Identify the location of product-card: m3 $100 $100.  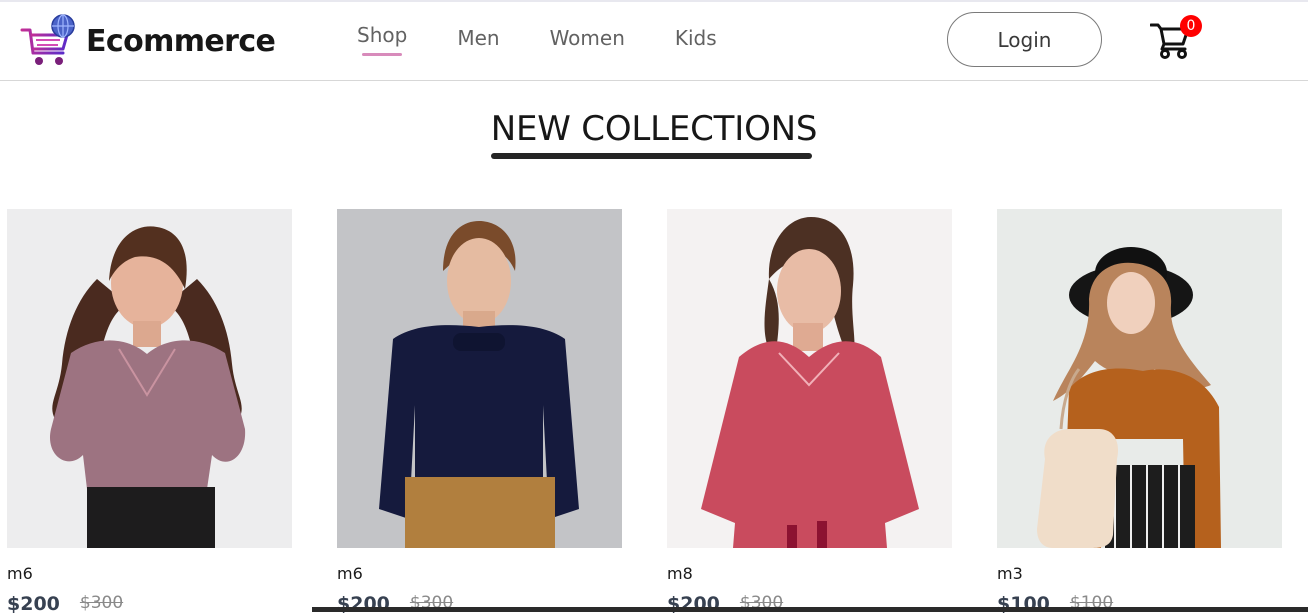
(1139, 412).